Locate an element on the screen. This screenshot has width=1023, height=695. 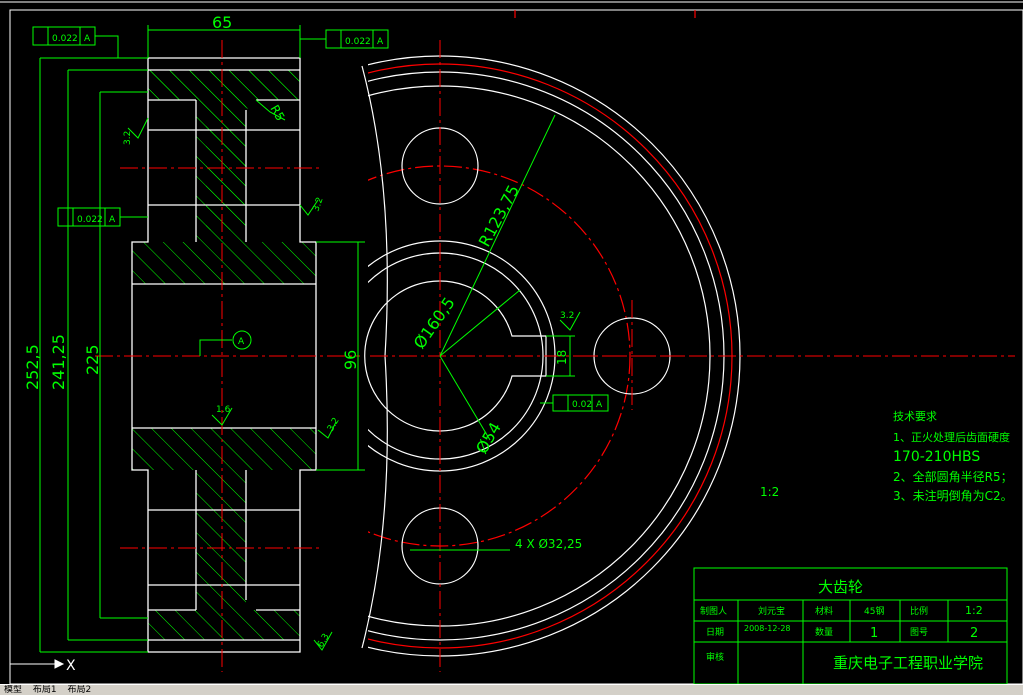
dim-d54: Ø54 is located at coordinates (488, 438).